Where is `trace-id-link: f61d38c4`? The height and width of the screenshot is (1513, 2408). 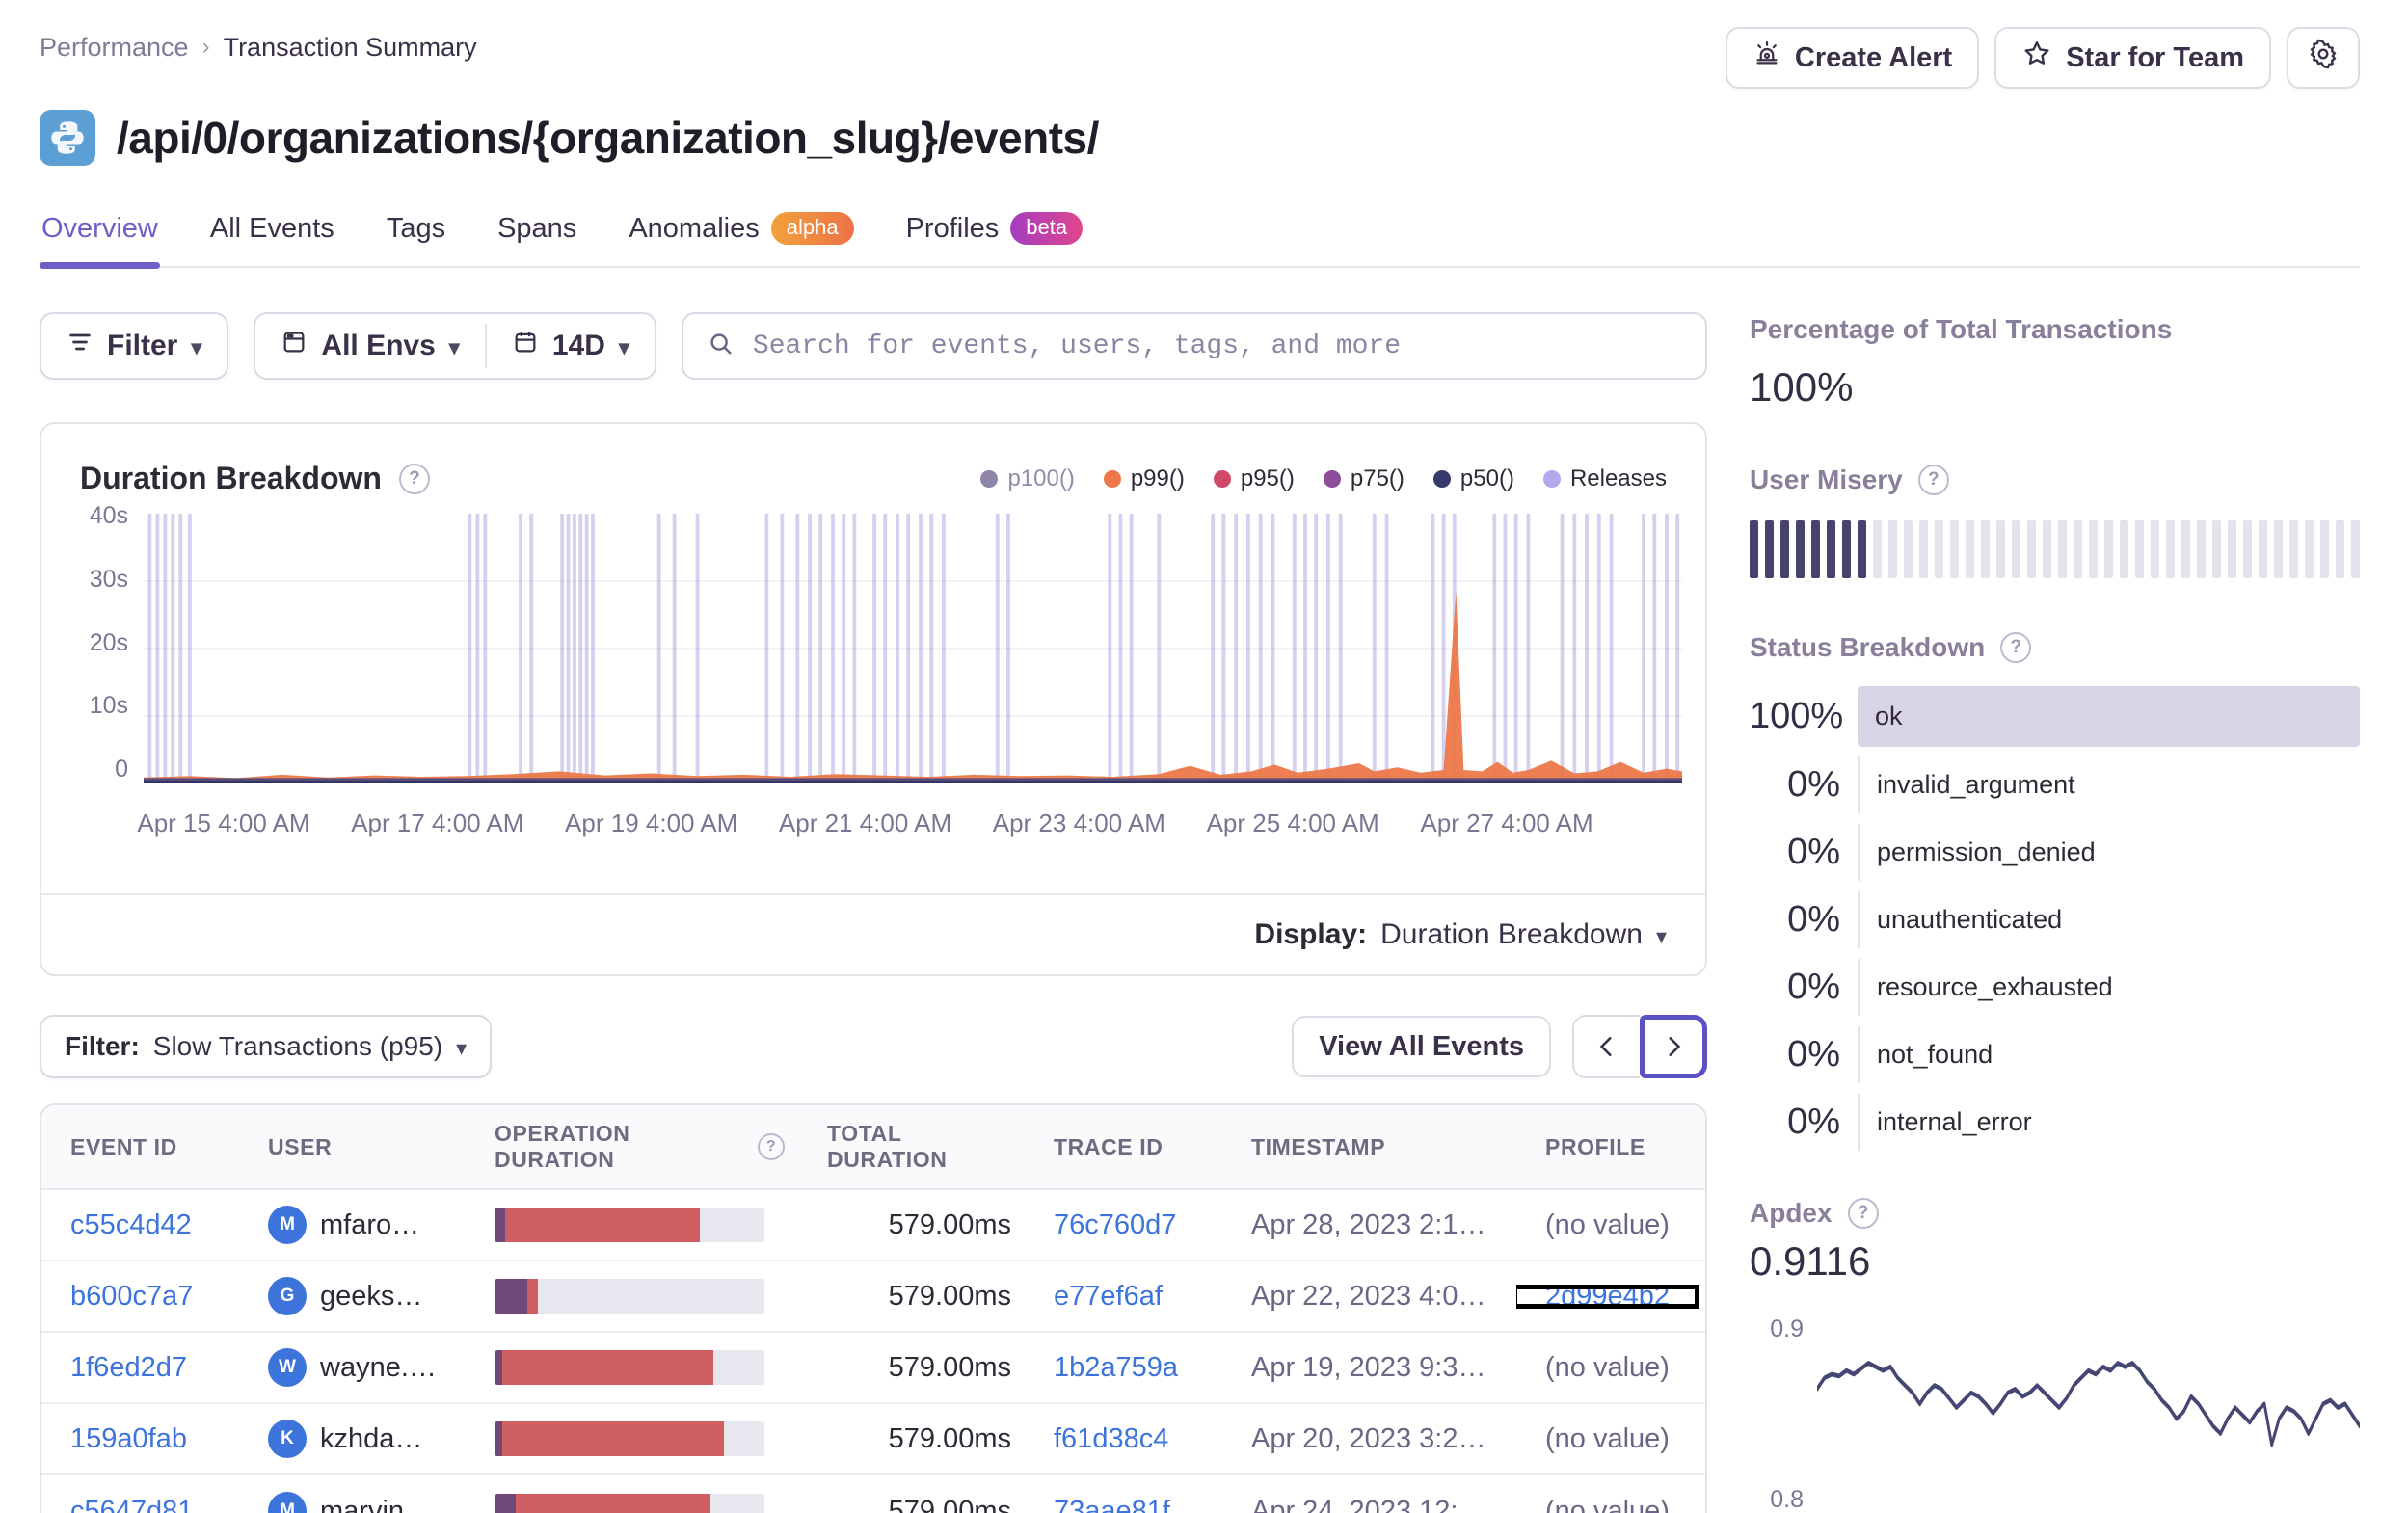 trace-id-link: f61d38c4 is located at coordinates (1111, 1439).